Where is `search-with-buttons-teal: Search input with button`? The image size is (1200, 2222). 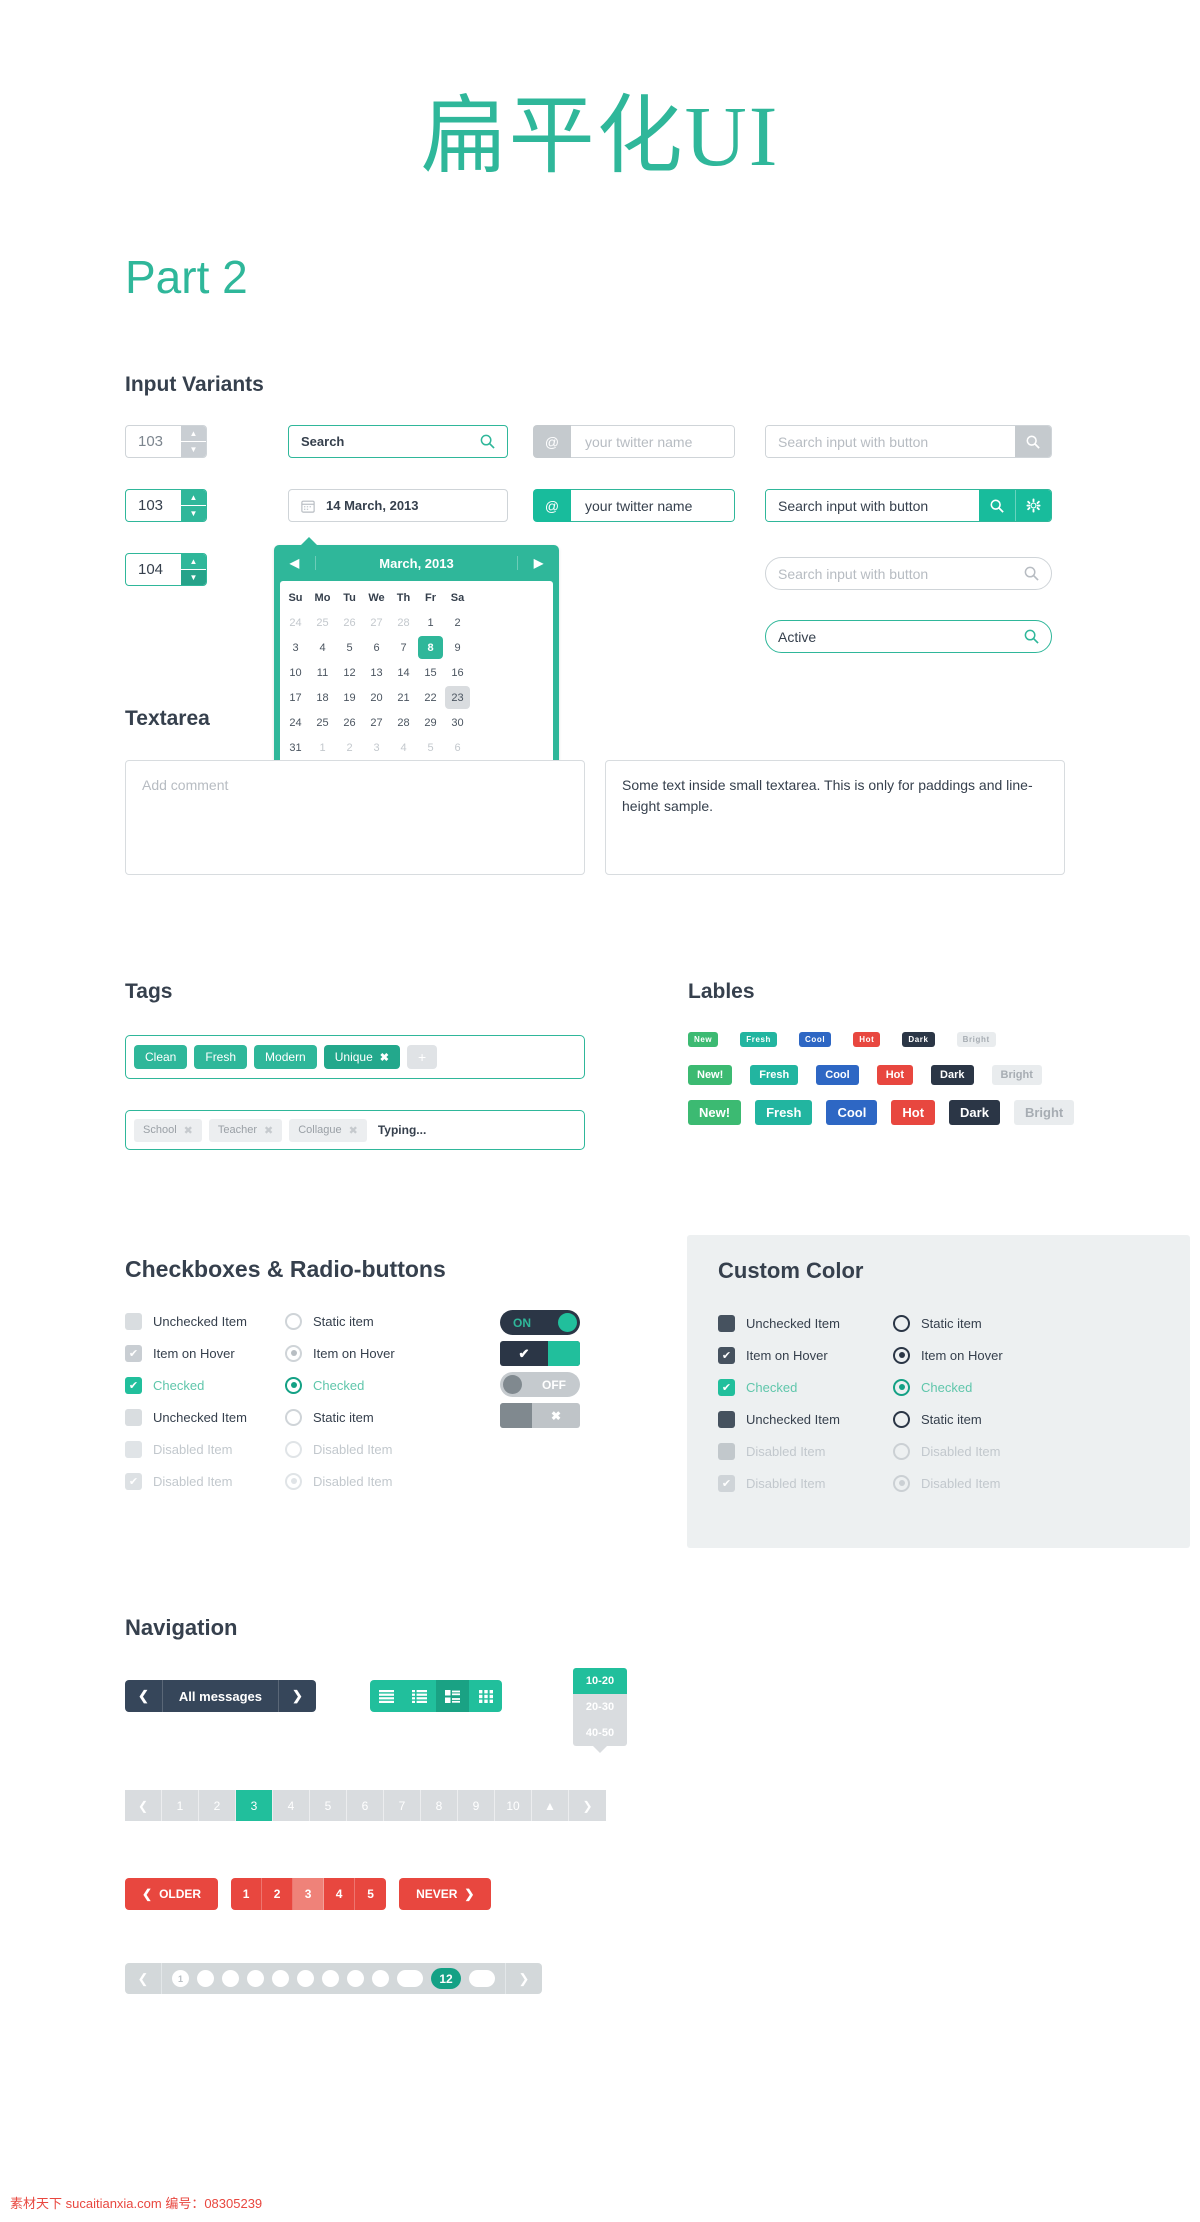 search-with-buttons-teal: Search input with button is located at coordinates (908, 505).